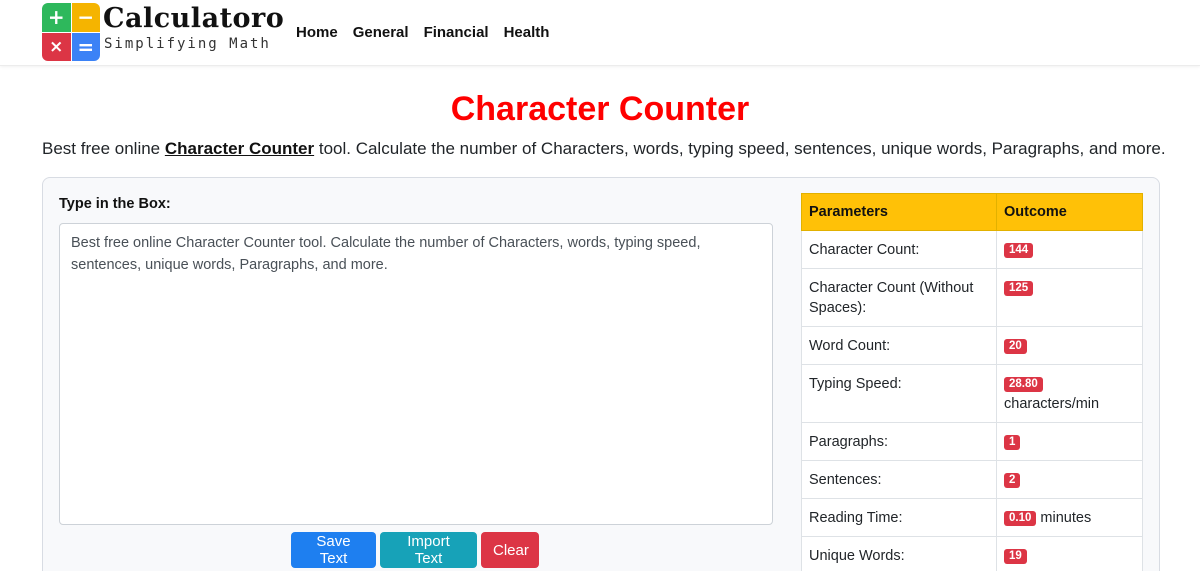 The image size is (1200, 571). I want to click on table-row: Word Count: 20, so click(972, 345).